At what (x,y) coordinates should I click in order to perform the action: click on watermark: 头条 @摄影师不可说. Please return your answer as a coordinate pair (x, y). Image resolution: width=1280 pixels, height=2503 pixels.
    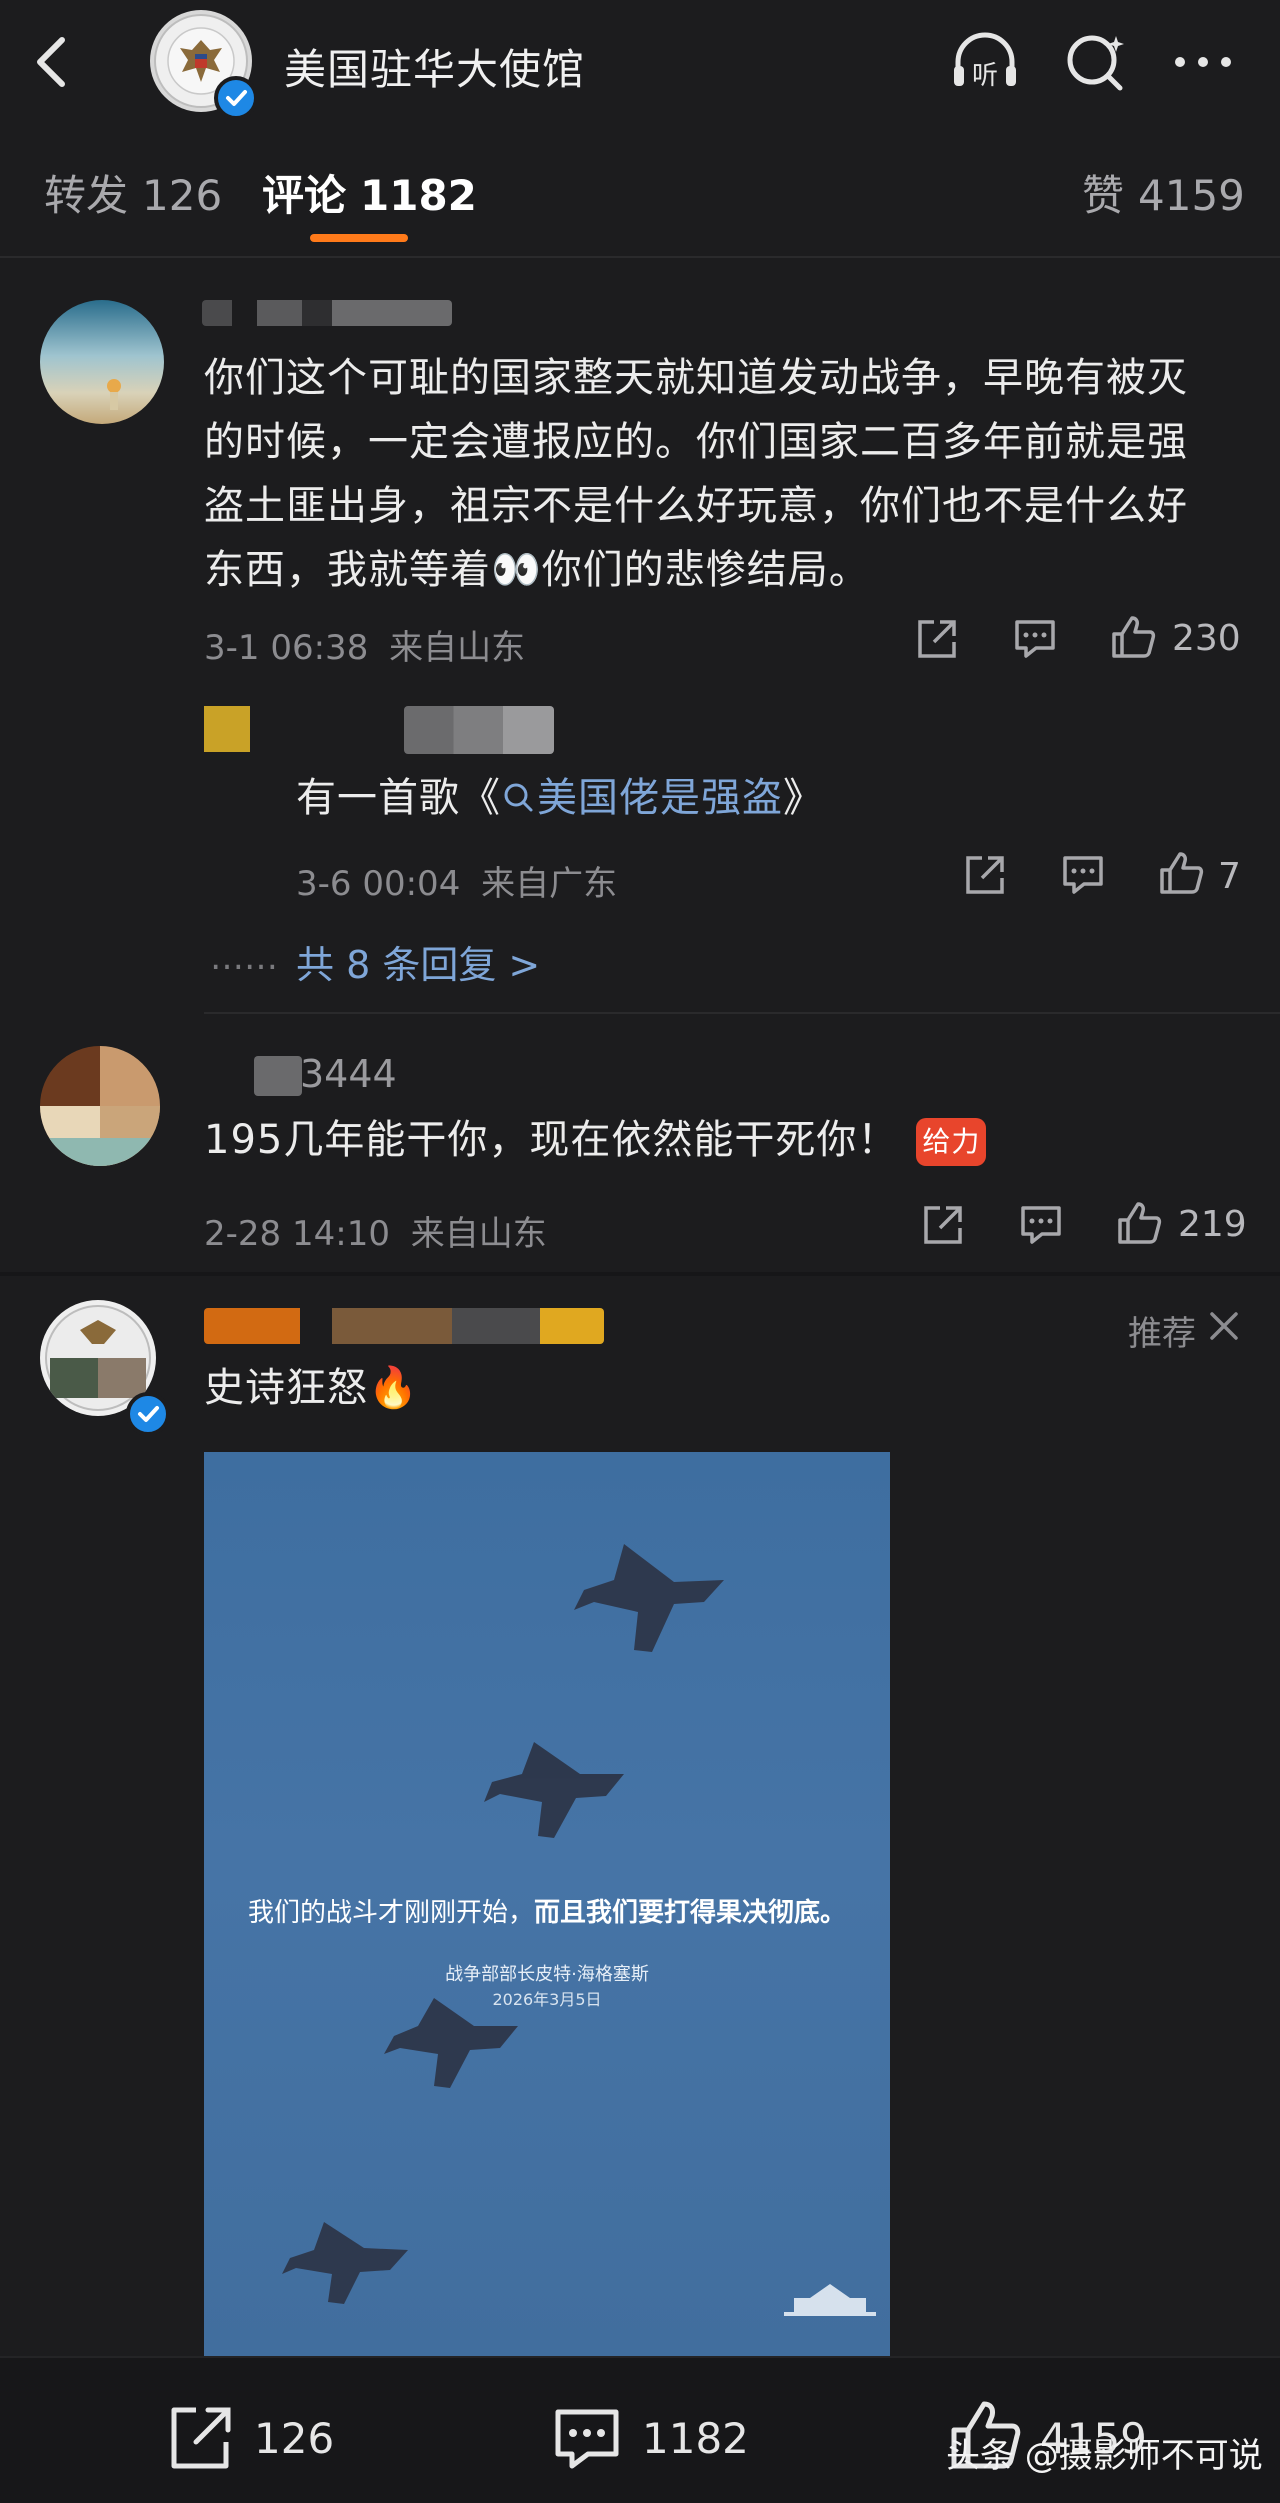
    Looking at the image, I should click on (1104, 2456).